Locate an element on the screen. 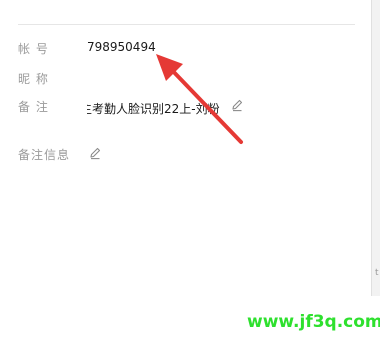 The height and width of the screenshot is (344, 380). window-edge is located at coordinates (375, 148).